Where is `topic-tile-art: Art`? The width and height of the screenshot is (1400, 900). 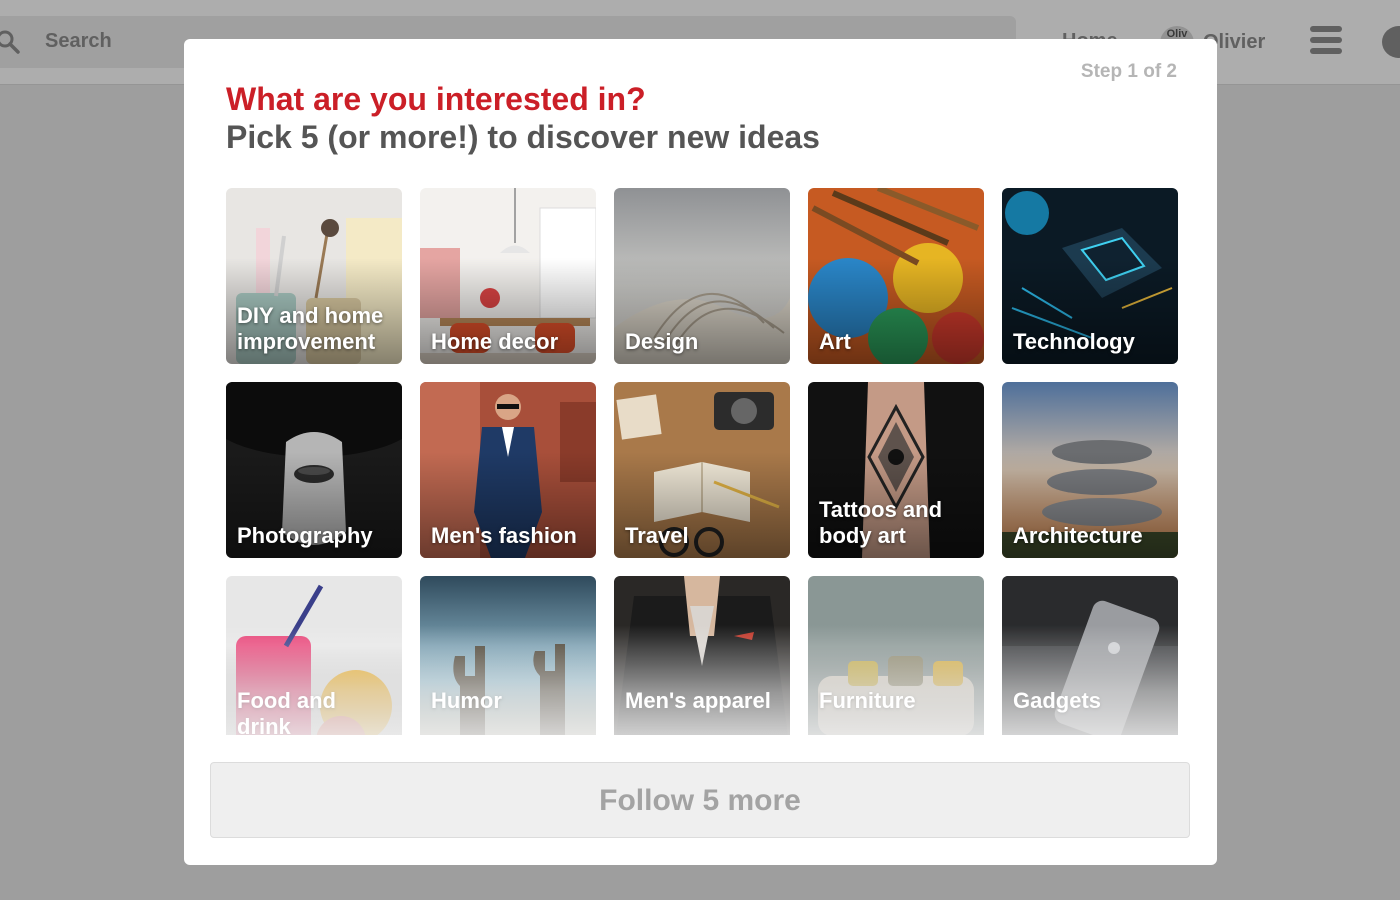 topic-tile-art: Art is located at coordinates (896, 276).